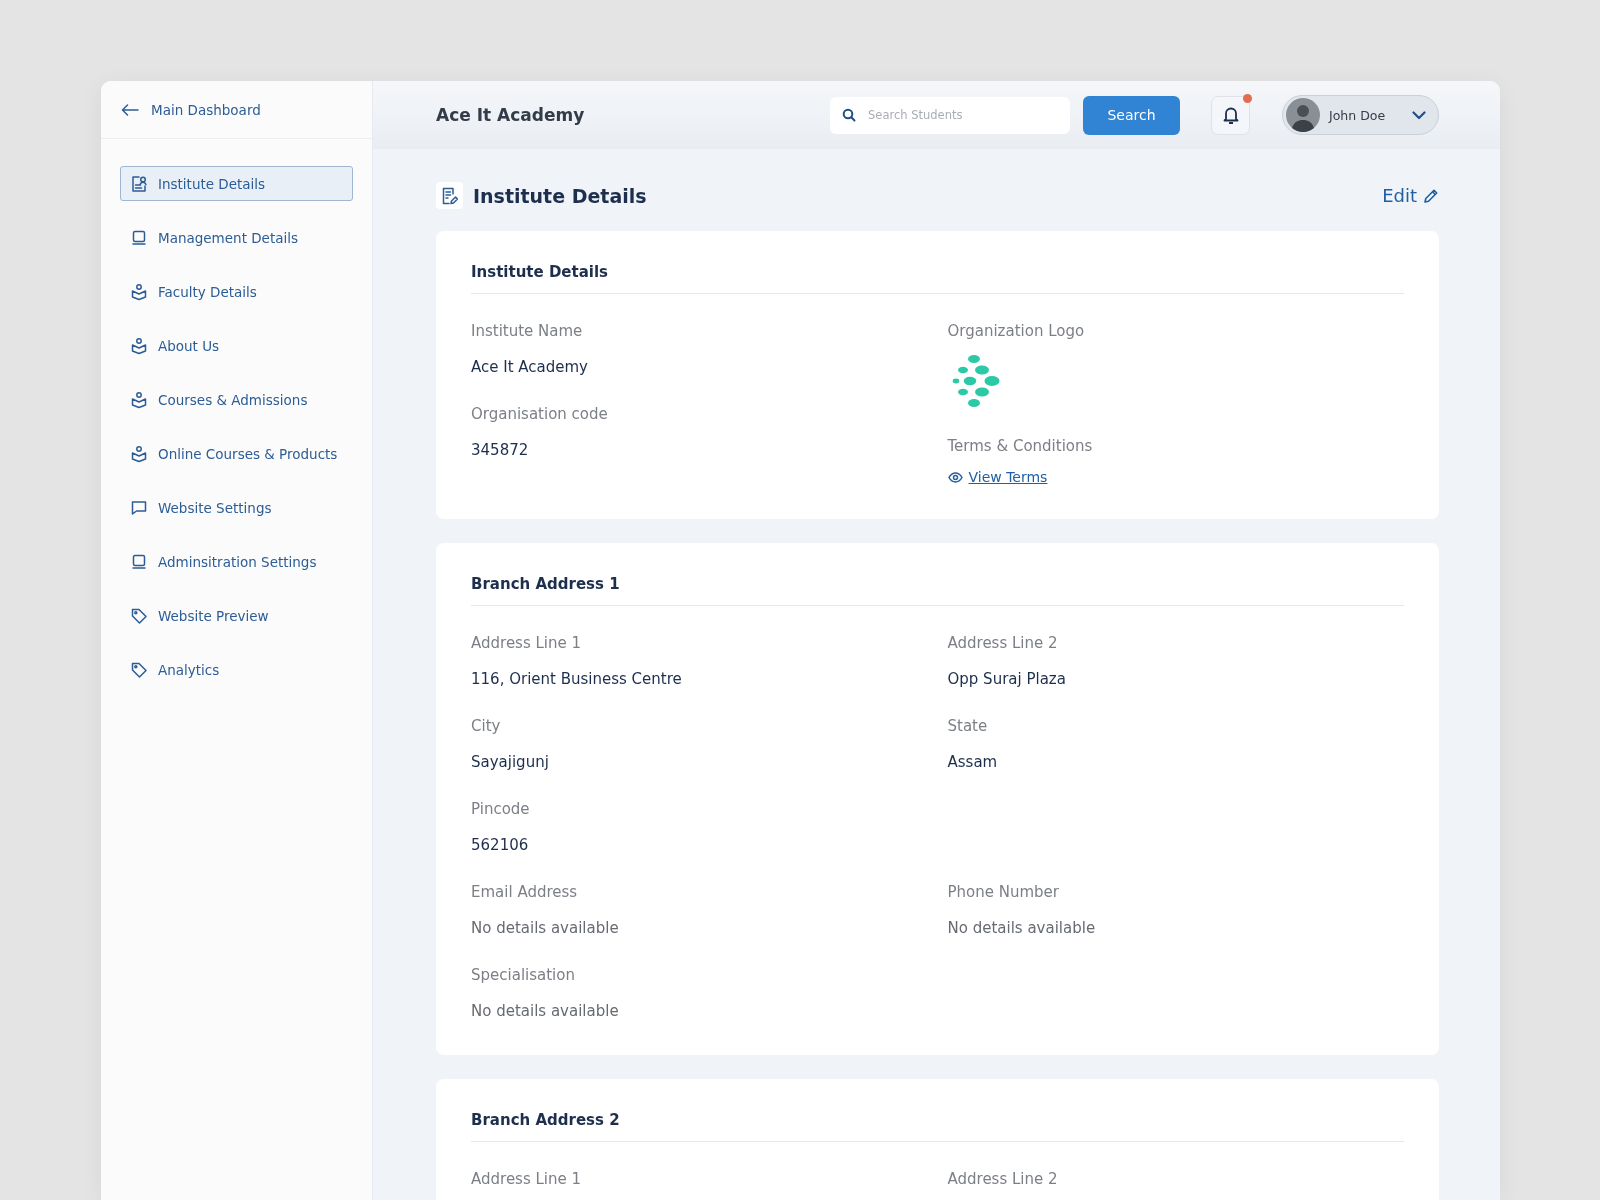 This screenshot has width=1600, height=1200. What do you see at coordinates (500, 450) in the screenshot?
I see `field-value: 345872` at bounding box center [500, 450].